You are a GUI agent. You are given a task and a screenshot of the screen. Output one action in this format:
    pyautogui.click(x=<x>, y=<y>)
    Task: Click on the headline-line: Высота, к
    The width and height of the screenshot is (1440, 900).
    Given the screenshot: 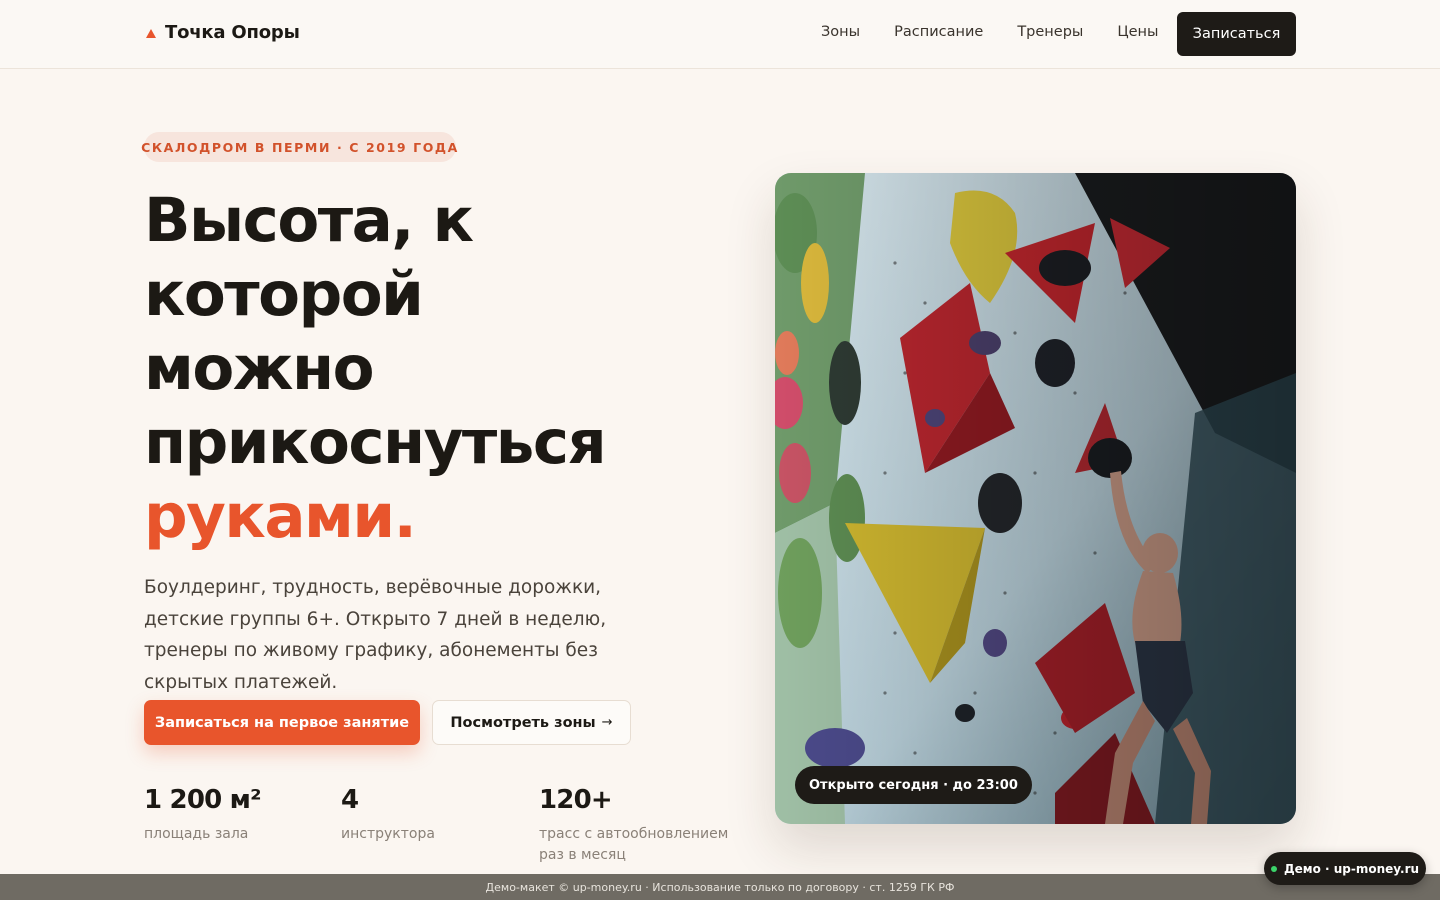 What is the action you would take?
    pyautogui.click(x=309, y=220)
    